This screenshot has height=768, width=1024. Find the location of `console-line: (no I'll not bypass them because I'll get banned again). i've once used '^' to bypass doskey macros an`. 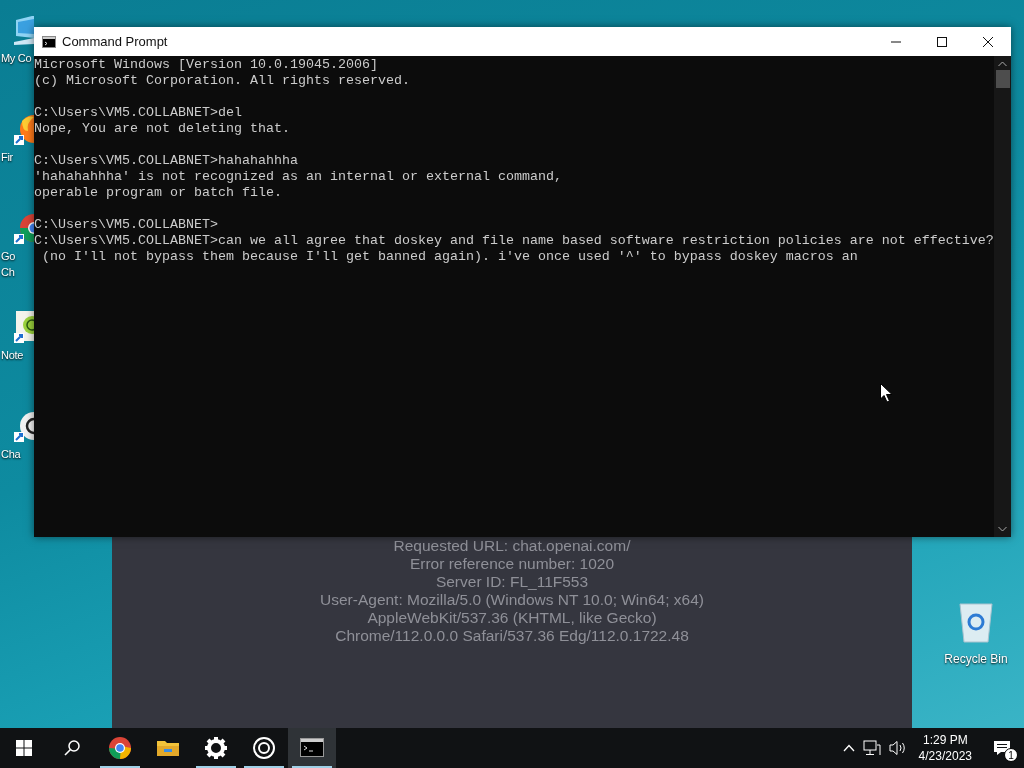

console-line: (no I'll not bypass them because I'll get banned again). i've once used '^' to bypass doskey macros an is located at coordinates (449, 257).